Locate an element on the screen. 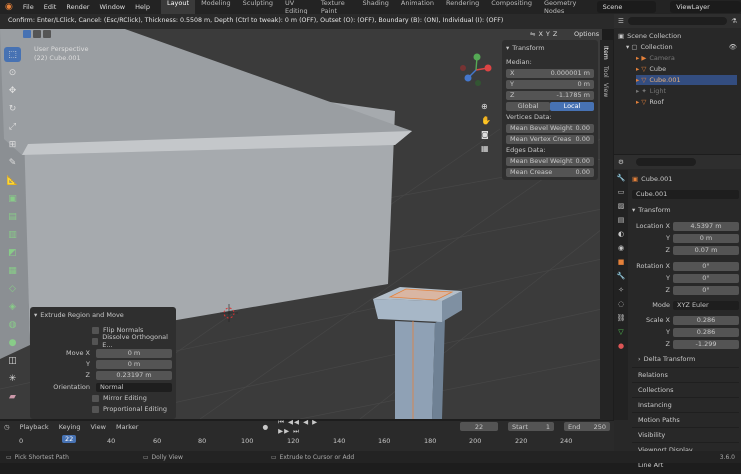 The image size is (741, 474). timeline-editor-icon: ◷ is located at coordinates (7, 427).